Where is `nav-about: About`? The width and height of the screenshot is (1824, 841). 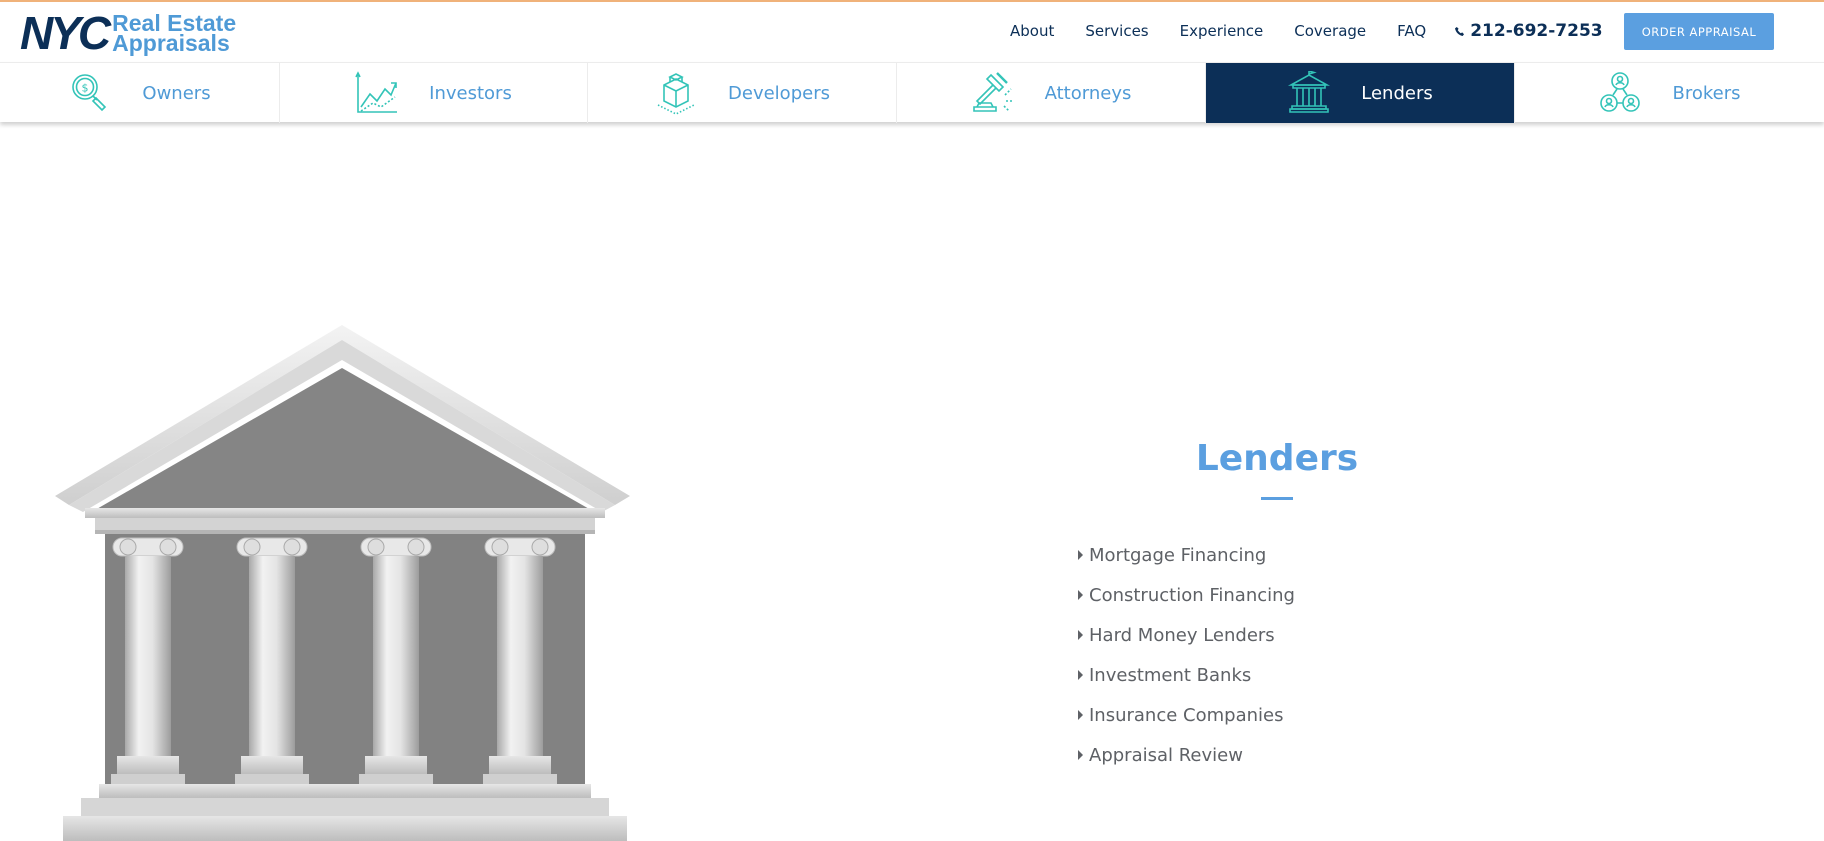 nav-about: About is located at coordinates (1032, 31).